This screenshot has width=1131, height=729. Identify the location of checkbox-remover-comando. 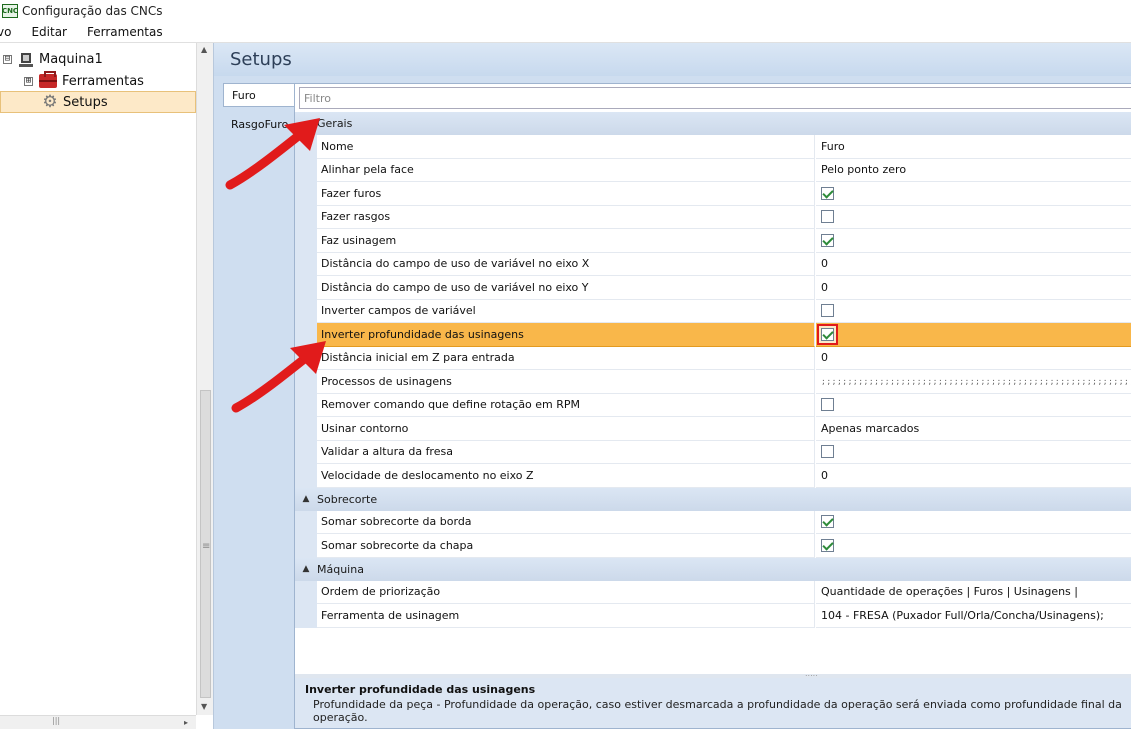
(827, 405).